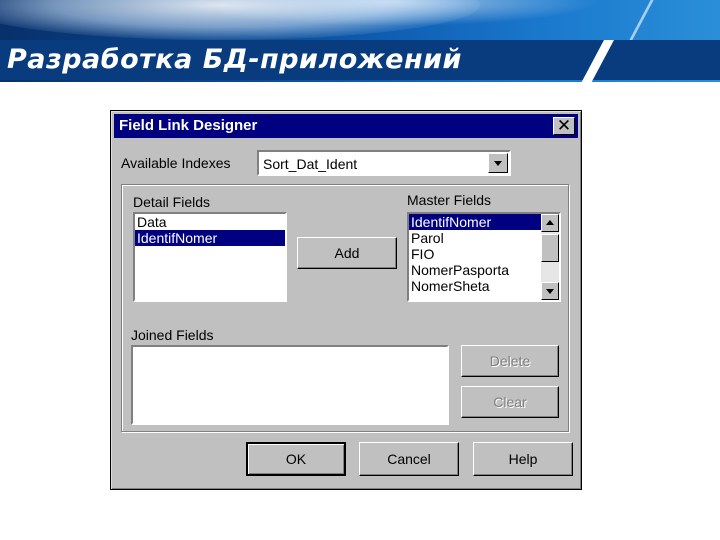  I want to click on add-button-label: Add, so click(347, 253).